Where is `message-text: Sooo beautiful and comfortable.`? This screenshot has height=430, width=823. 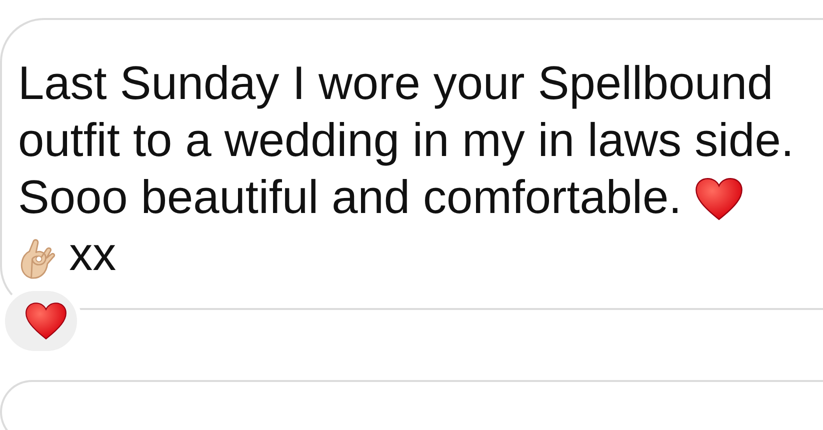 message-text: Sooo beautiful and comfortable. is located at coordinates (350, 197).